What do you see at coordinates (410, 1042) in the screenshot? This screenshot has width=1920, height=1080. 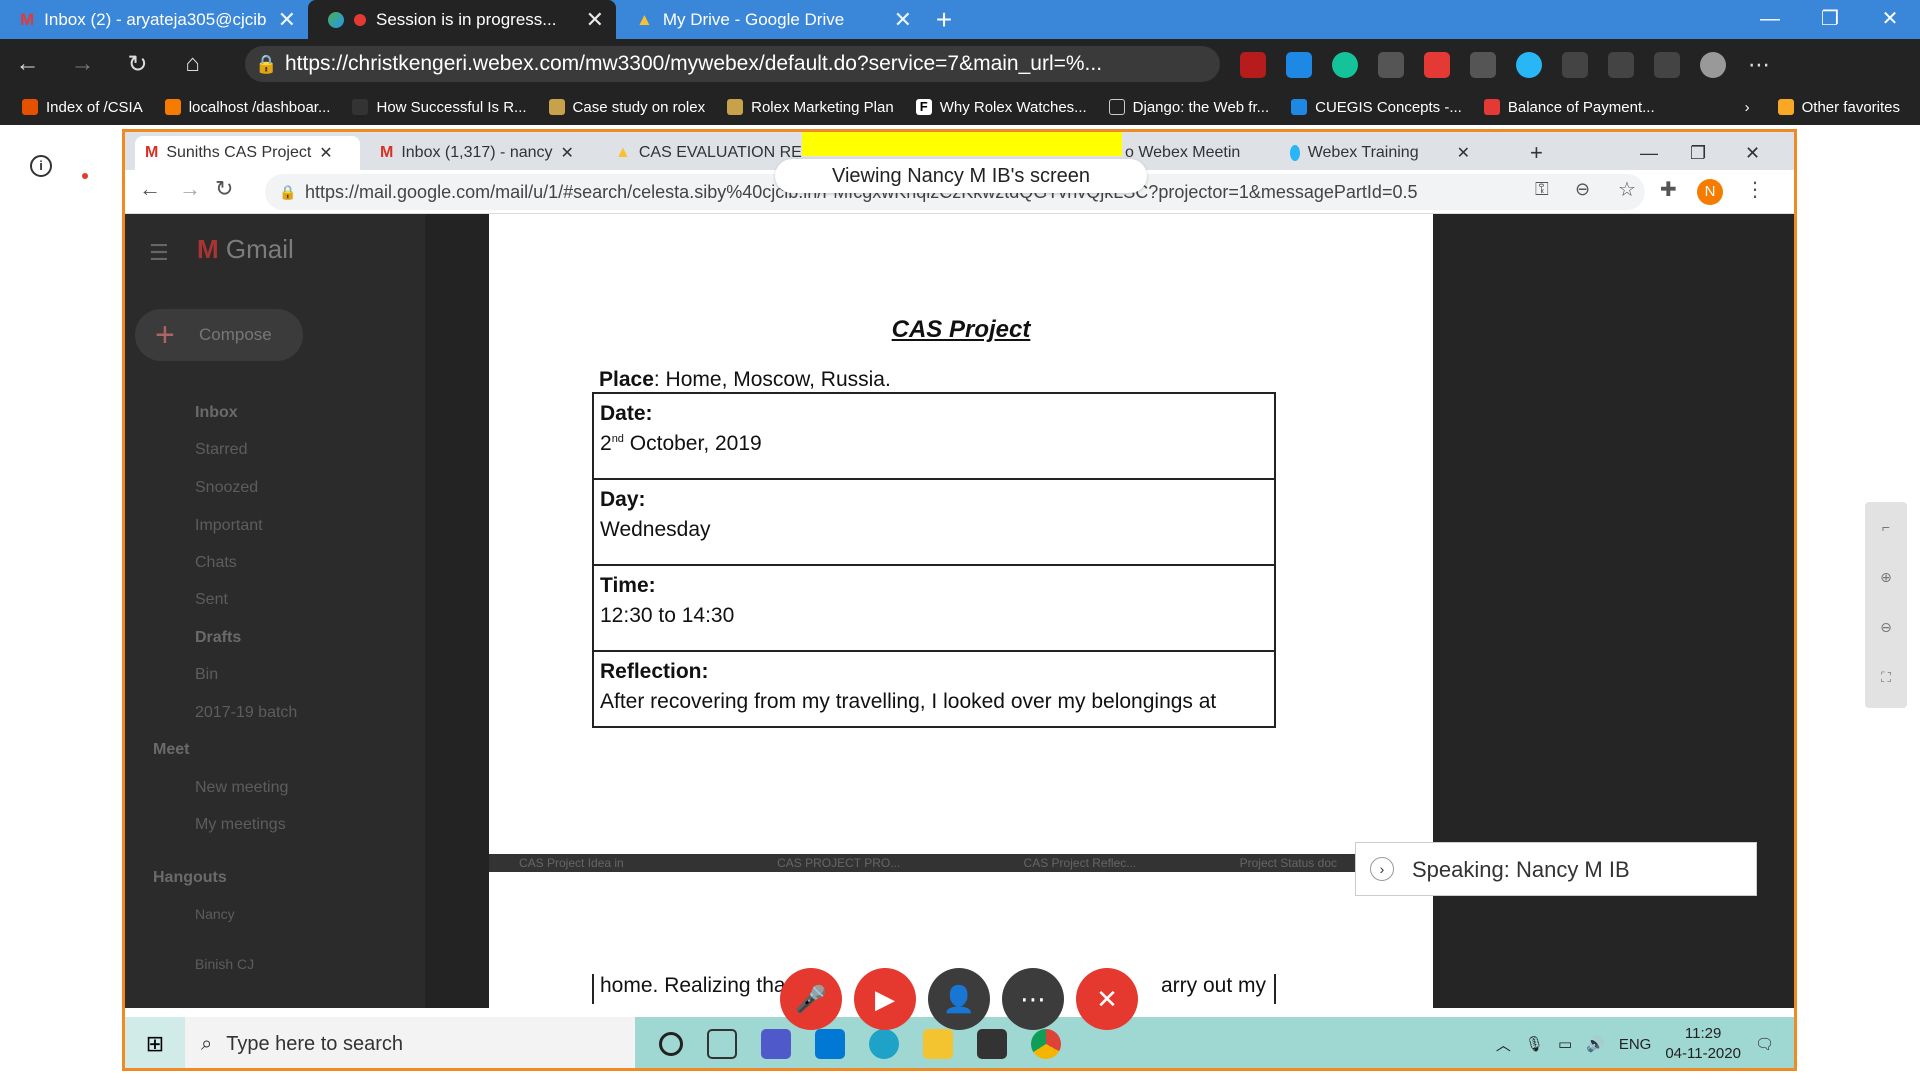 I see `taskbar-search: ⌕ Type here to search` at bounding box center [410, 1042].